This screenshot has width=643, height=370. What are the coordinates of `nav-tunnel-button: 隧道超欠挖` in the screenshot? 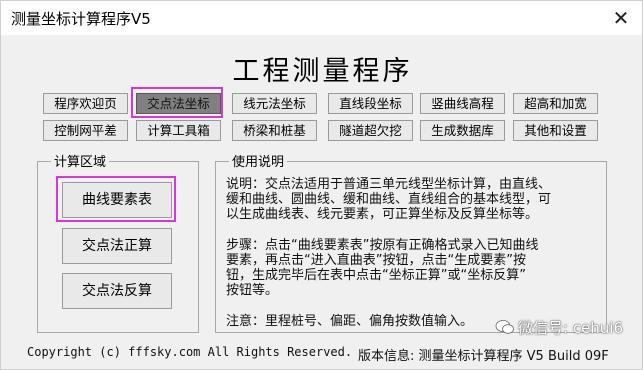 It's located at (370, 130).